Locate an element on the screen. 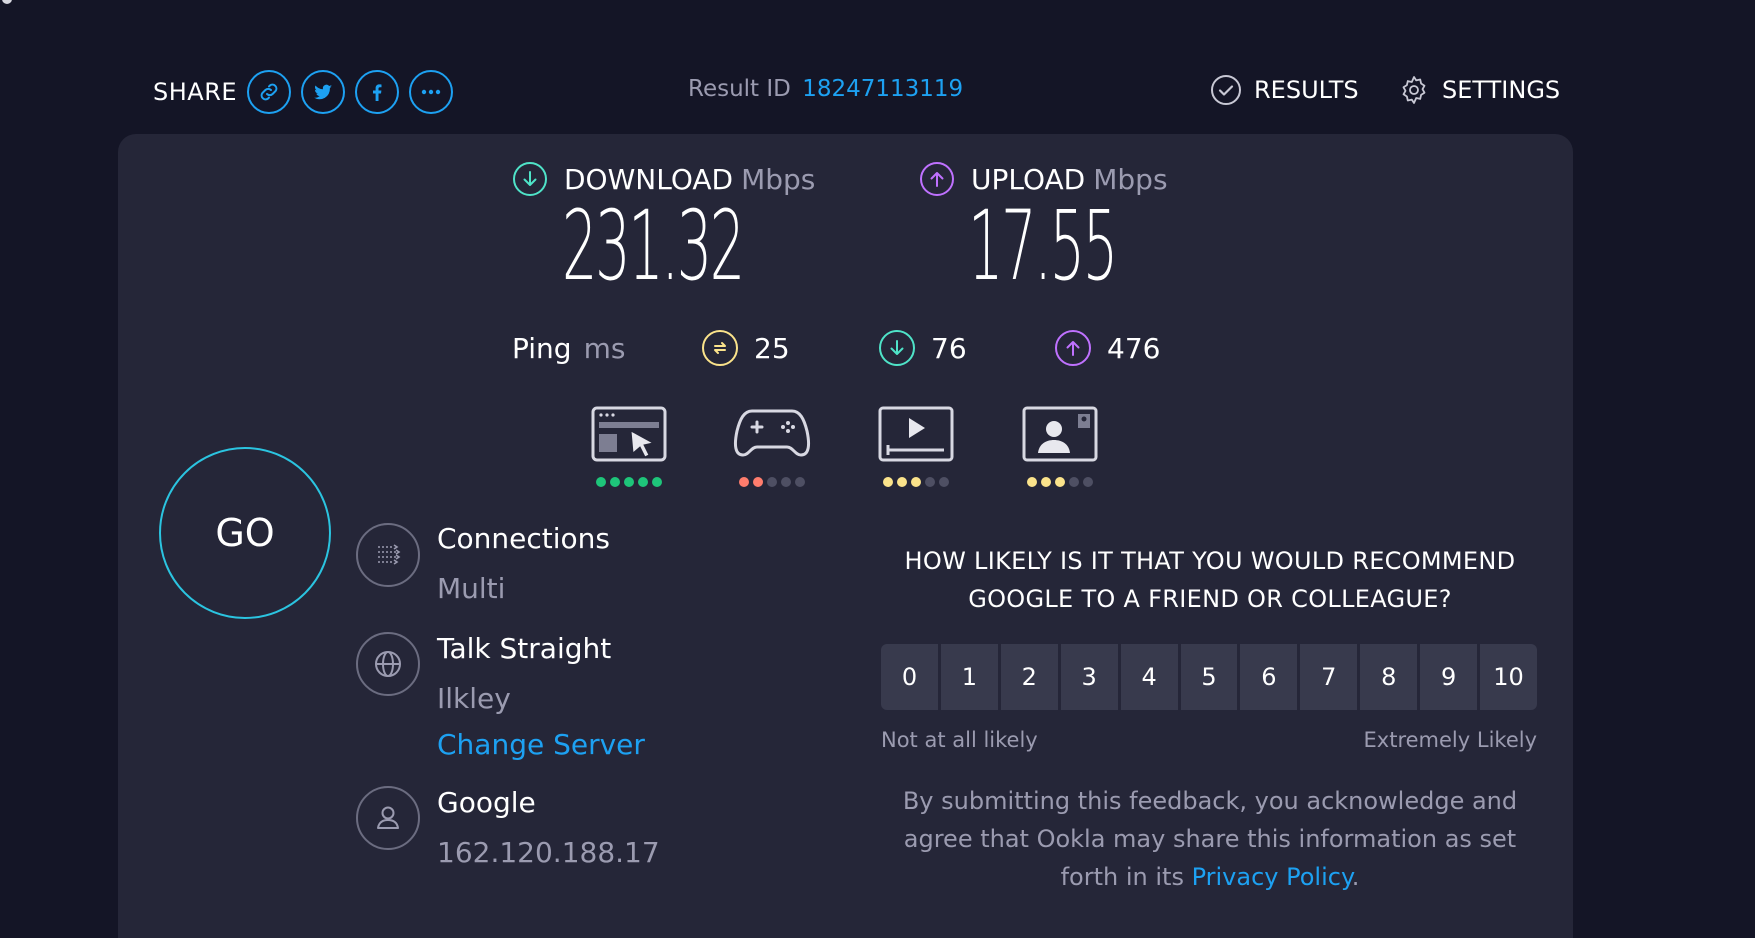 The image size is (1755, 938). nps-option: 5 is located at coordinates (1209, 677).